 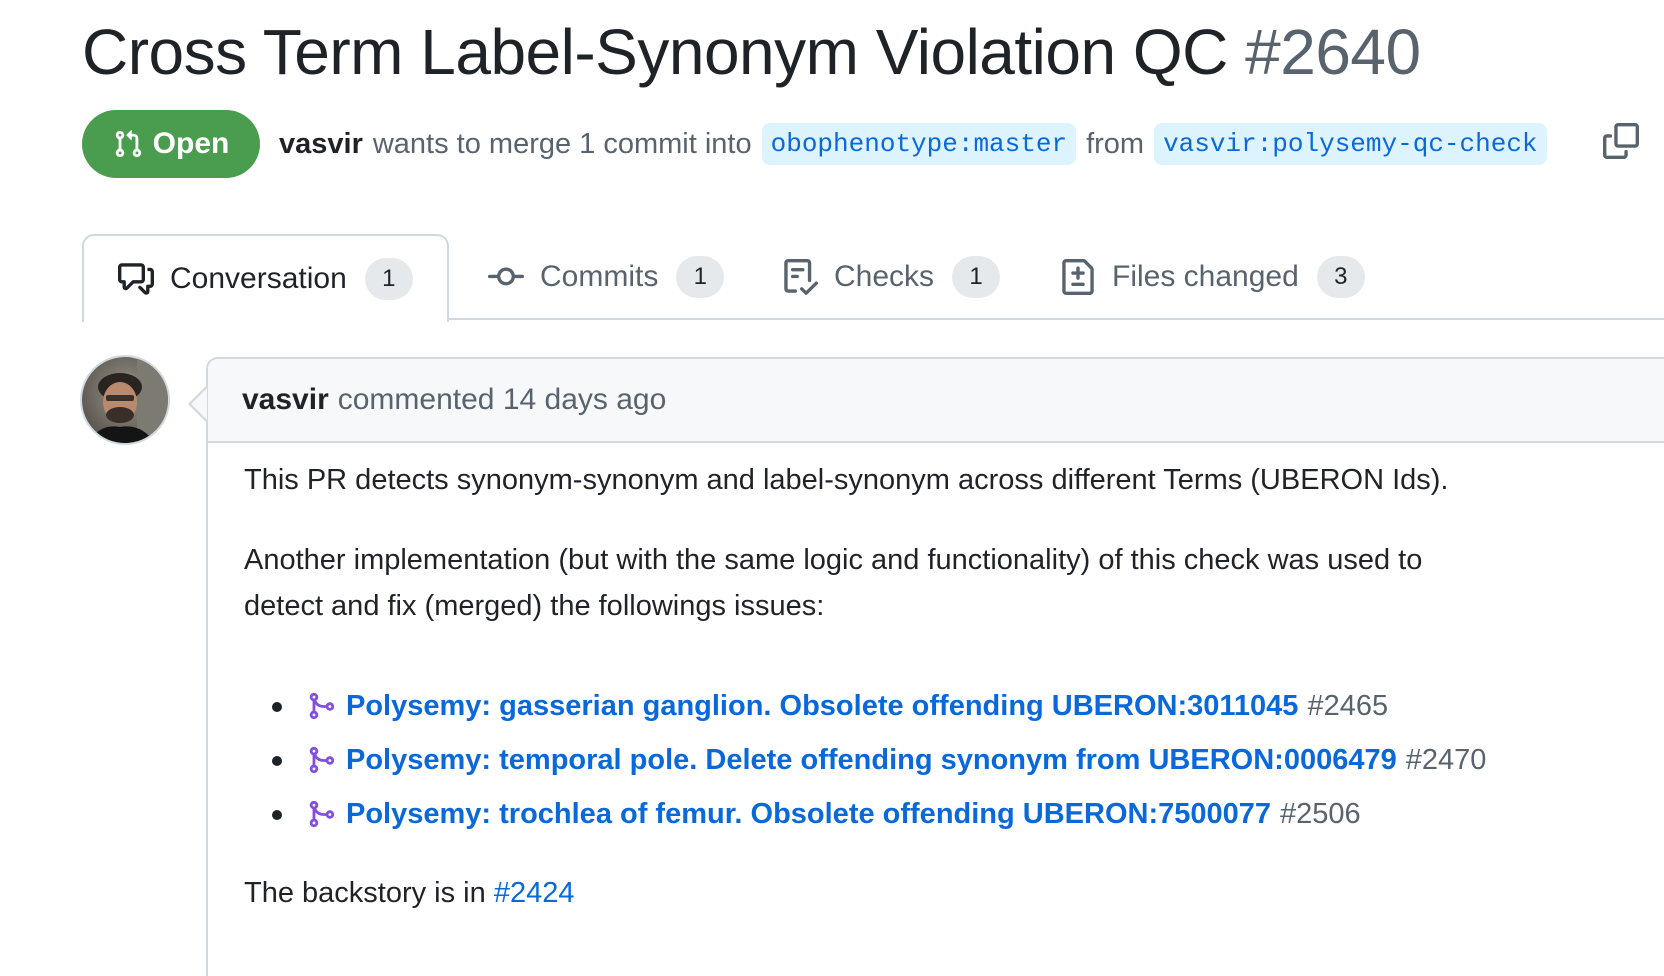 What do you see at coordinates (562, 143) in the screenshot?
I see `merge-text: wants to merge 1 commit into` at bounding box center [562, 143].